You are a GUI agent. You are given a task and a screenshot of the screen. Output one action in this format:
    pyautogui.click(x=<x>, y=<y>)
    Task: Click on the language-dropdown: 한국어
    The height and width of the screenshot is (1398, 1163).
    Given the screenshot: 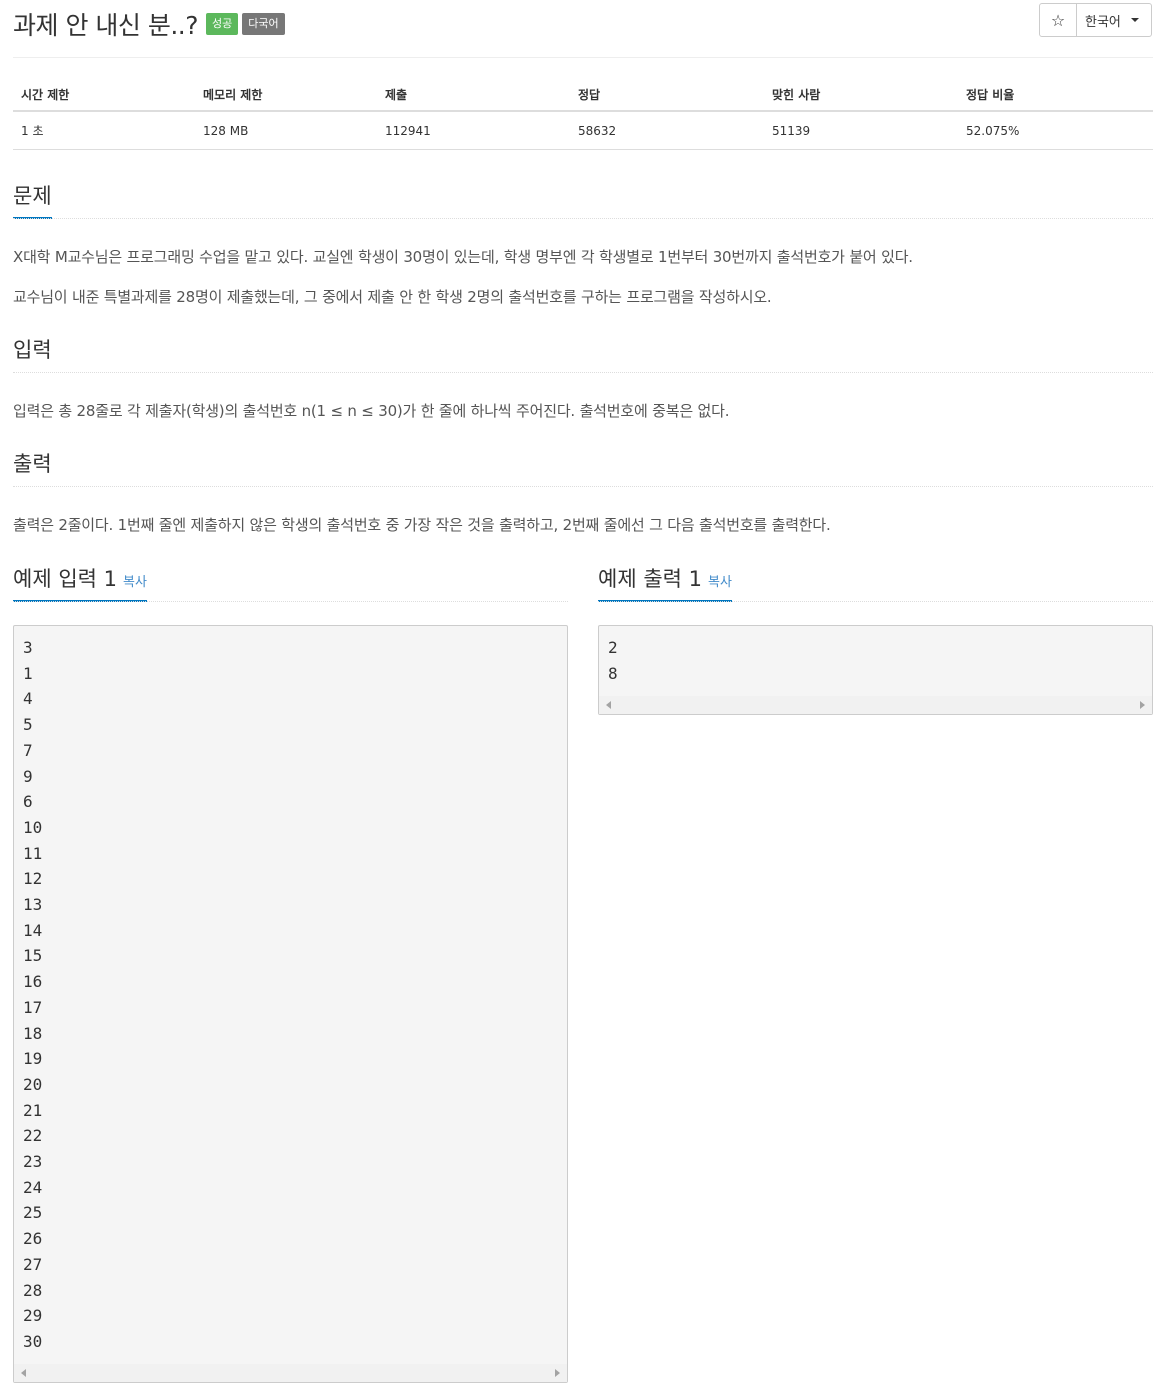 What is the action you would take?
    pyautogui.click(x=1114, y=20)
    